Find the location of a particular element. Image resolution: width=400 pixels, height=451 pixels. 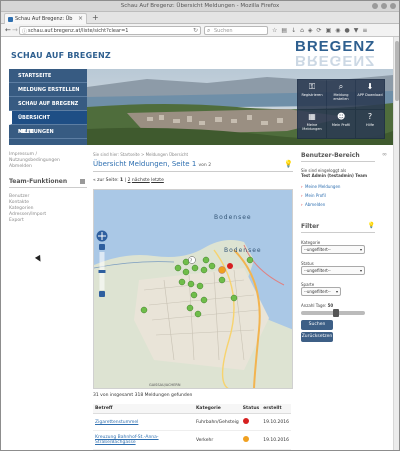

map-label-lake-2: Bodensee is located at coordinates (243, 250).